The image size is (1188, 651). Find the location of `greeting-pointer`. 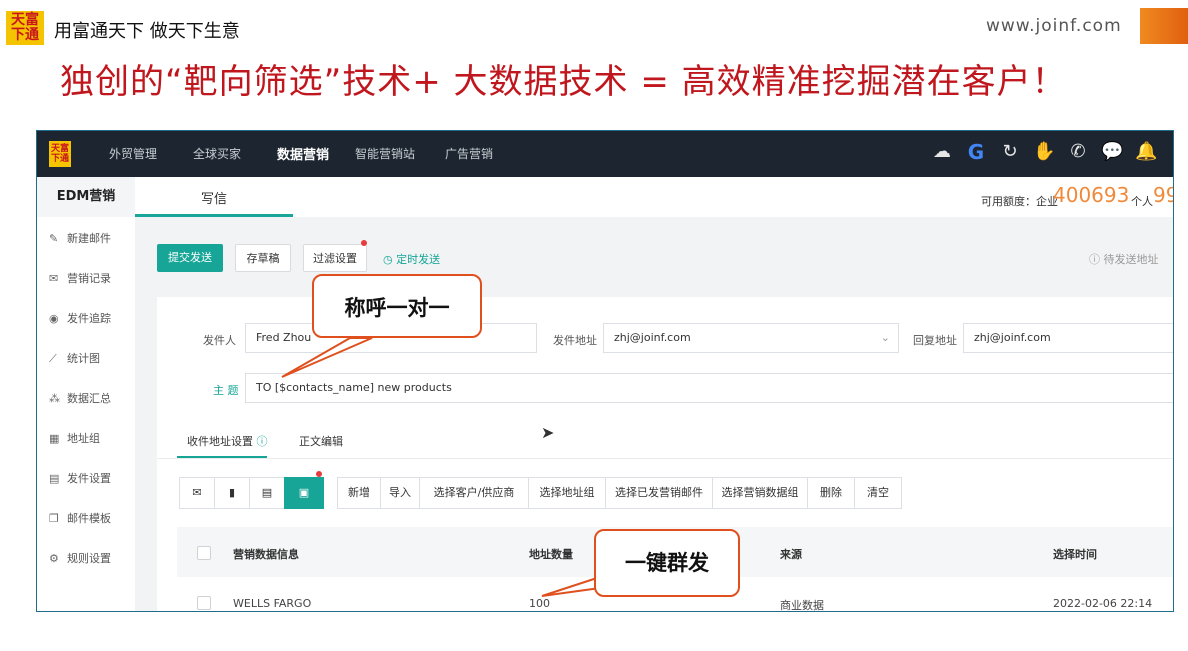

greeting-pointer is located at coordinates (327, 357).